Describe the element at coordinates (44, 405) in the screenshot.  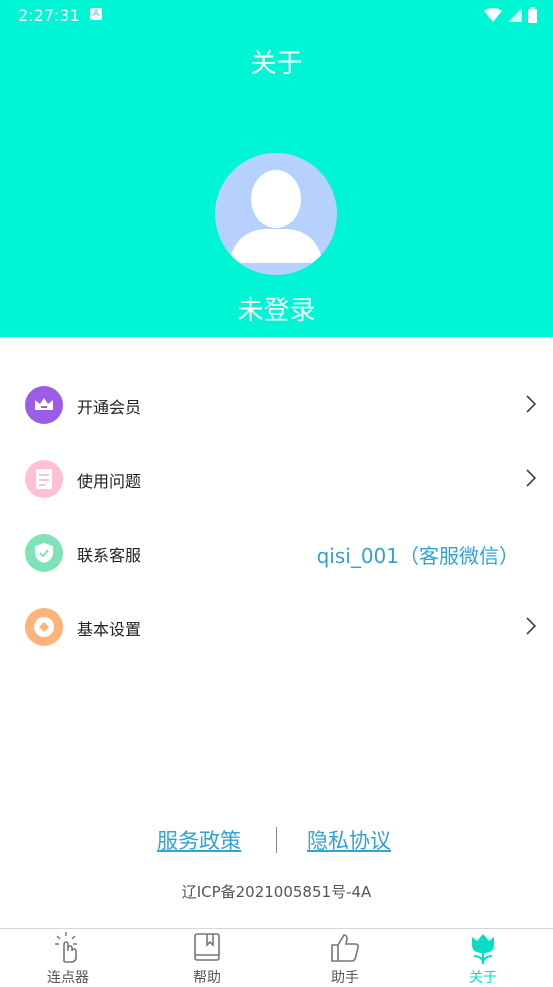
I see `crown-icon` at that location.